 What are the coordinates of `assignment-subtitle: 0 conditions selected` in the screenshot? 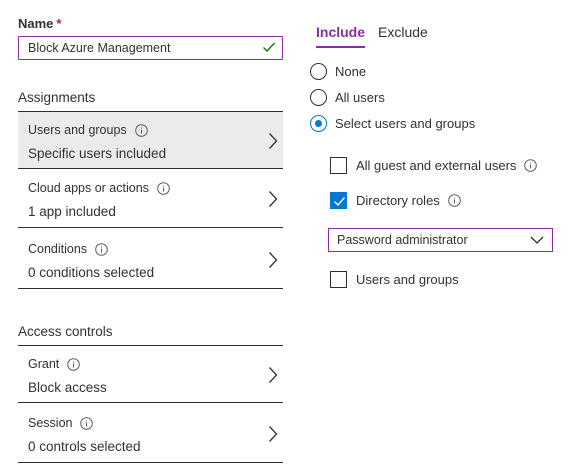 It's located at (91, 272).